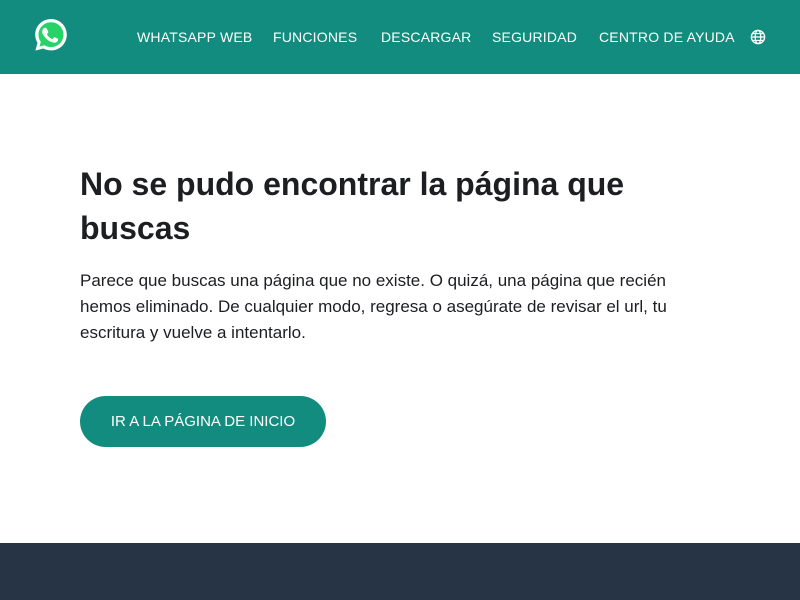 The image size is (800, 600). I want to click on go-home-button: IR A LA PÁGINA DE INICIO, so click(203, 421).